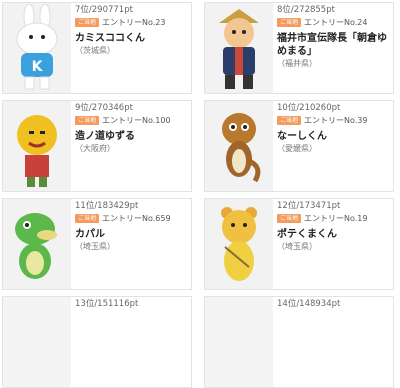 Image resolution: width=400 pixels, height=388 pixels. I want to click on mascot-name: カミスココくん, so click(133, 38).